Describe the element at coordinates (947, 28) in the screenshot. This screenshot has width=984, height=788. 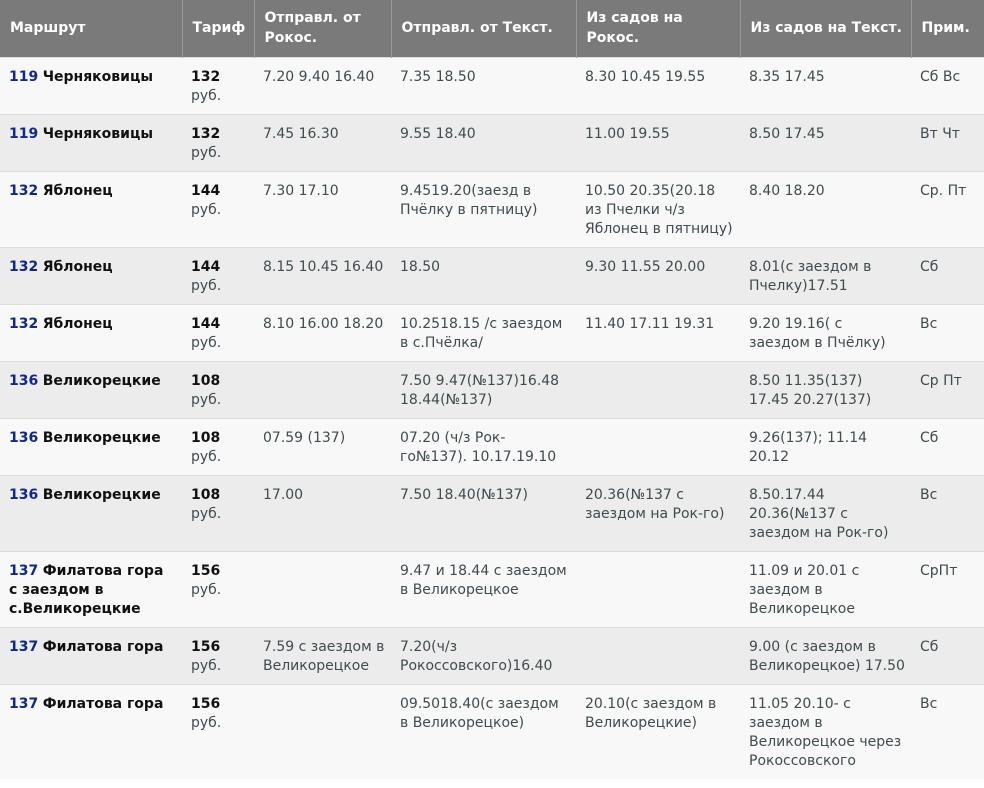
I see `header-note: Прим.` at that location.